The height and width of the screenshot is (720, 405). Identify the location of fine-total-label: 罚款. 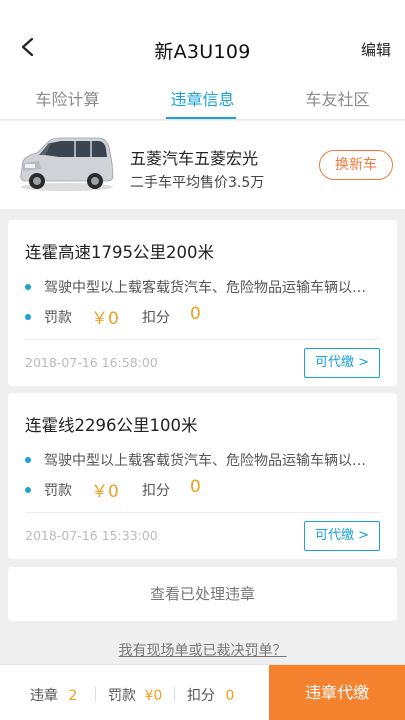
(122, 696).